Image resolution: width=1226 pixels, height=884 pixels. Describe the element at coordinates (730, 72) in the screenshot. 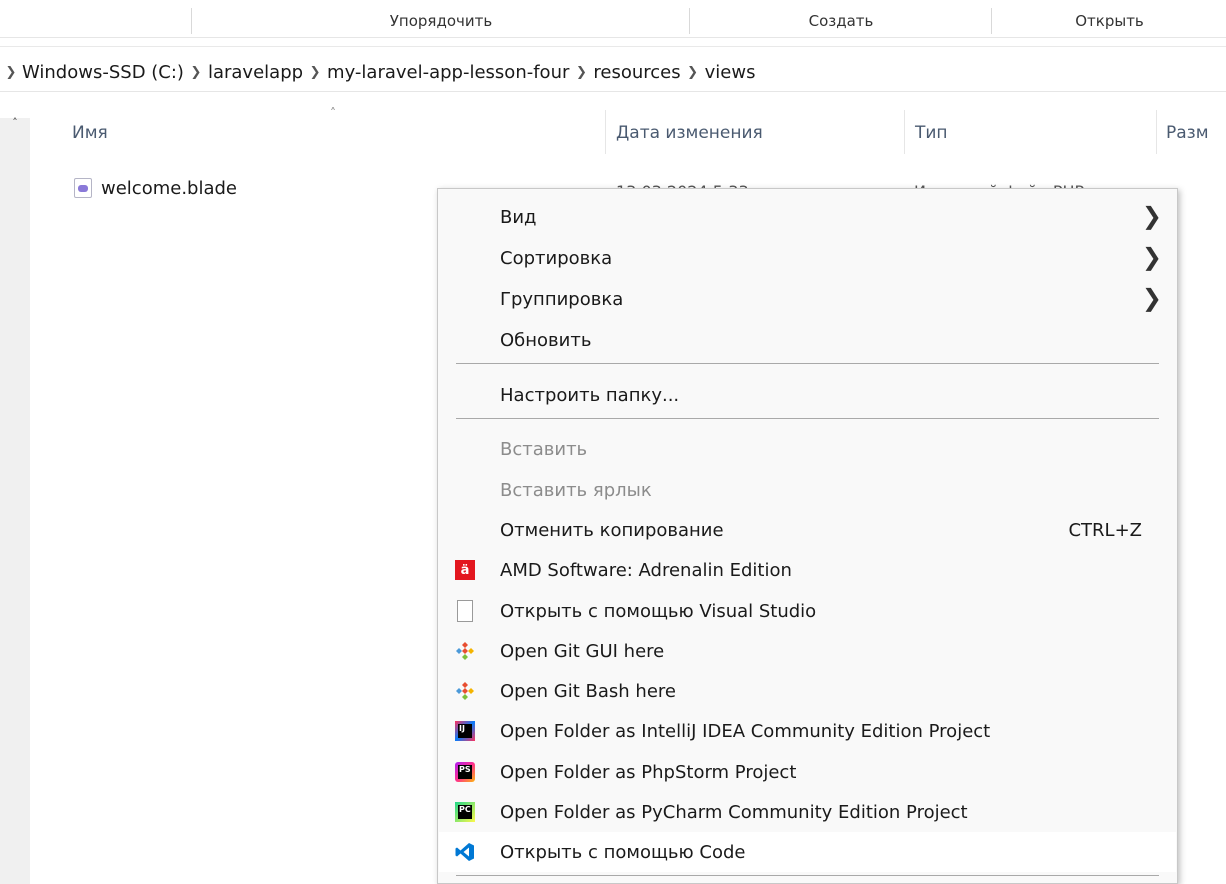

I see `breadcrumb-item-views: views` at that location.